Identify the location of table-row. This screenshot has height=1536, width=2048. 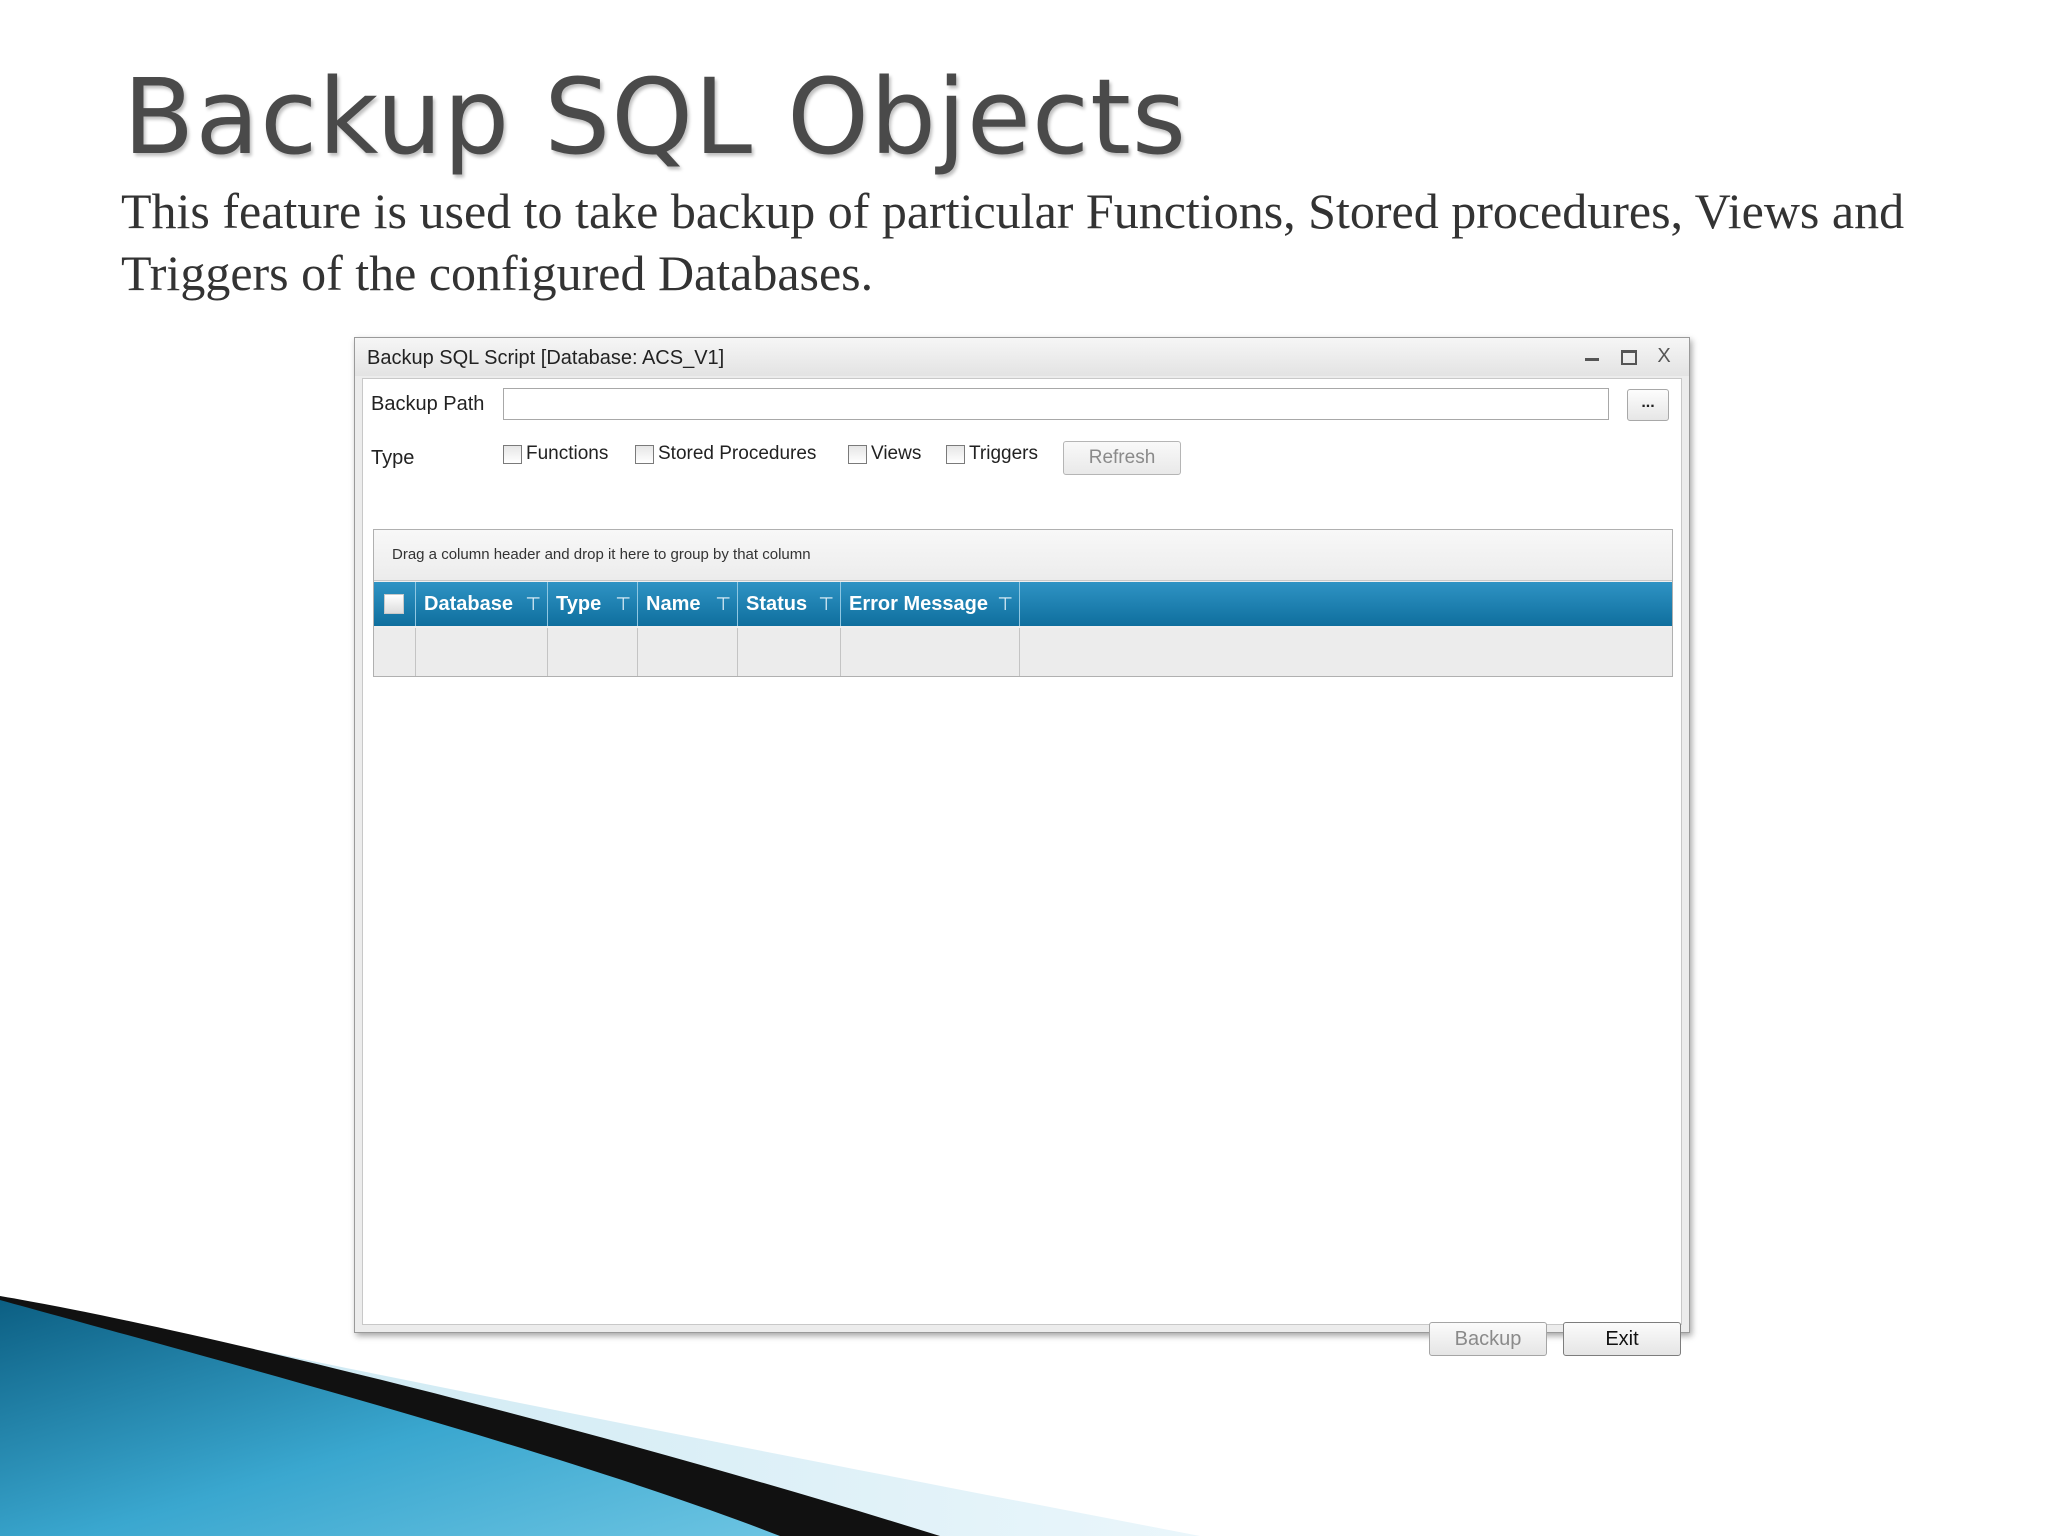
(1023, 652).